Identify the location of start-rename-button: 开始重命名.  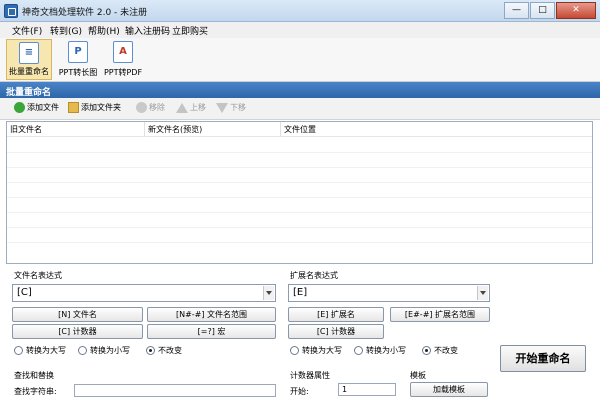
(543, 358).